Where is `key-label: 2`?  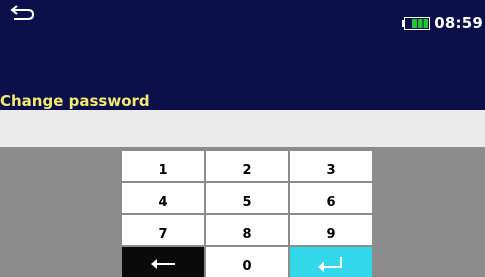 key-label: 2 is located at coordinates (247, 170).